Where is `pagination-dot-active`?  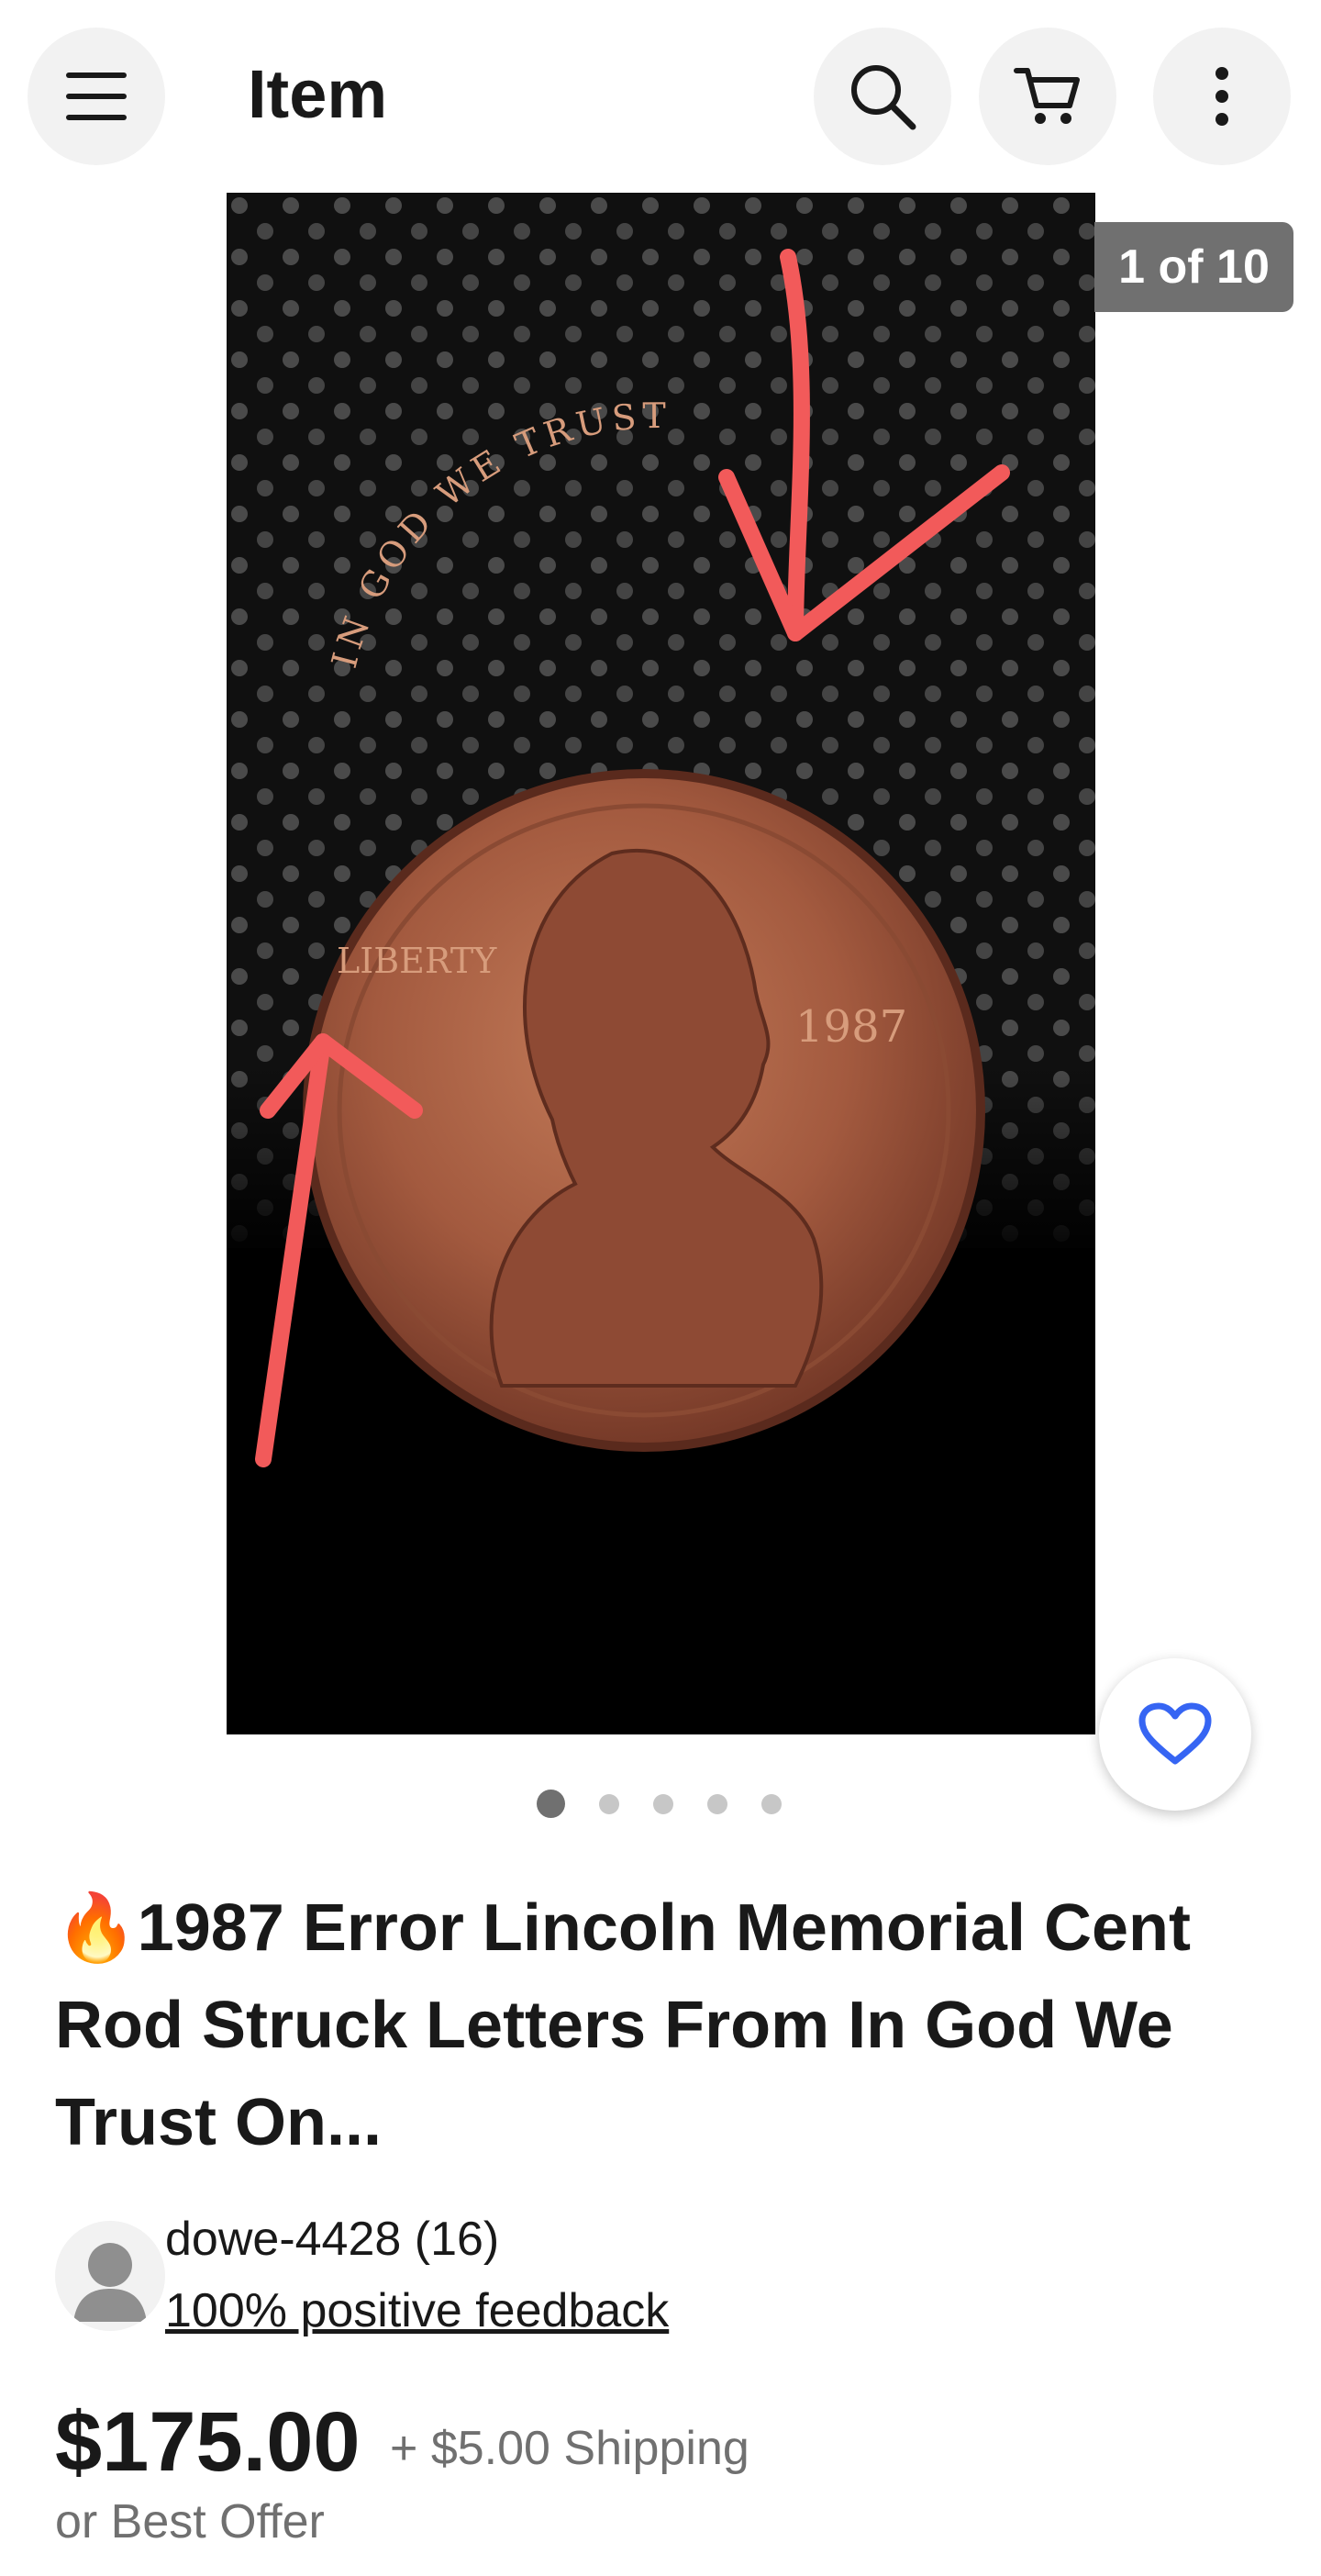 pagination-dot-active is located at coordinates (551, 1804).